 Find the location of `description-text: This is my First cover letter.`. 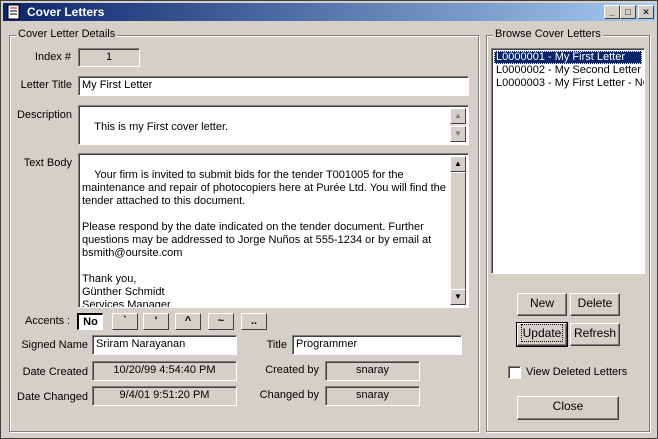

description-text: This is my First cover letter. is located at coordinates (161, 127).